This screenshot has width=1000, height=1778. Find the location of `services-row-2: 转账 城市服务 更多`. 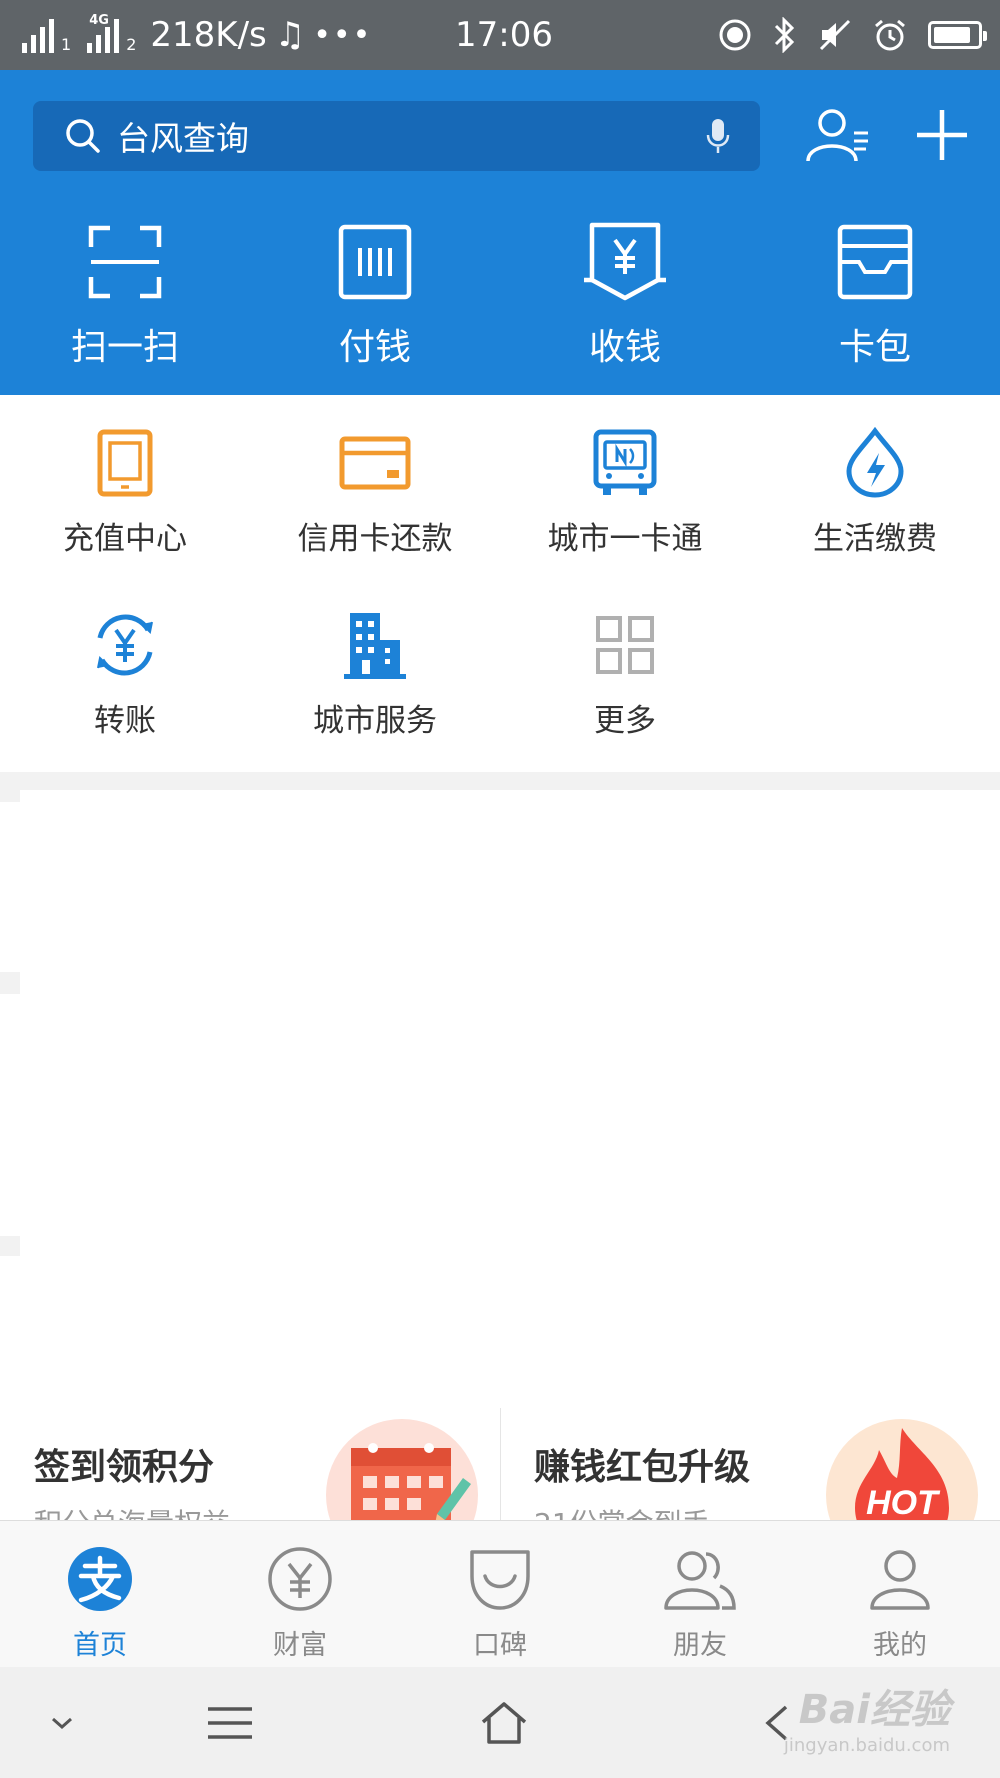

services-row-2: 转账 城市服务 更多 is located at coordinates (500, 673).